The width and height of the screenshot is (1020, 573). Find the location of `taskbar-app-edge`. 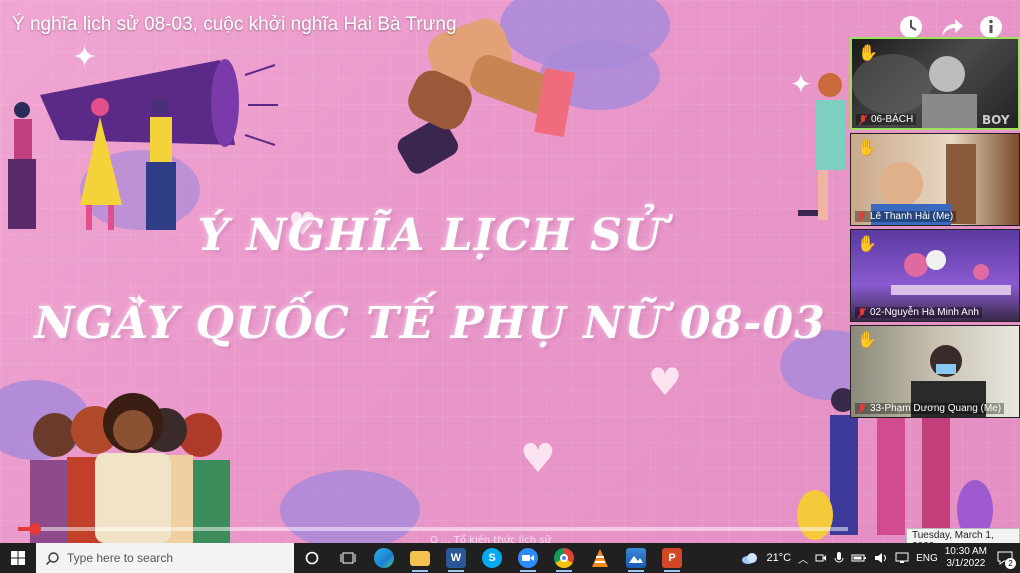

taskbar-app-edge is located at coordinates (384, 558).